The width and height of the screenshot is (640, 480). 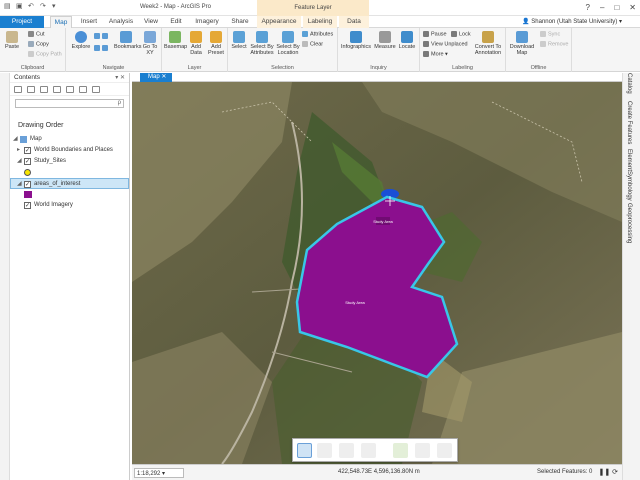 What do you see at coordinates (105, 48) in the screenshot?
I see `next-extent-icon` at bounding box center [105, 48].